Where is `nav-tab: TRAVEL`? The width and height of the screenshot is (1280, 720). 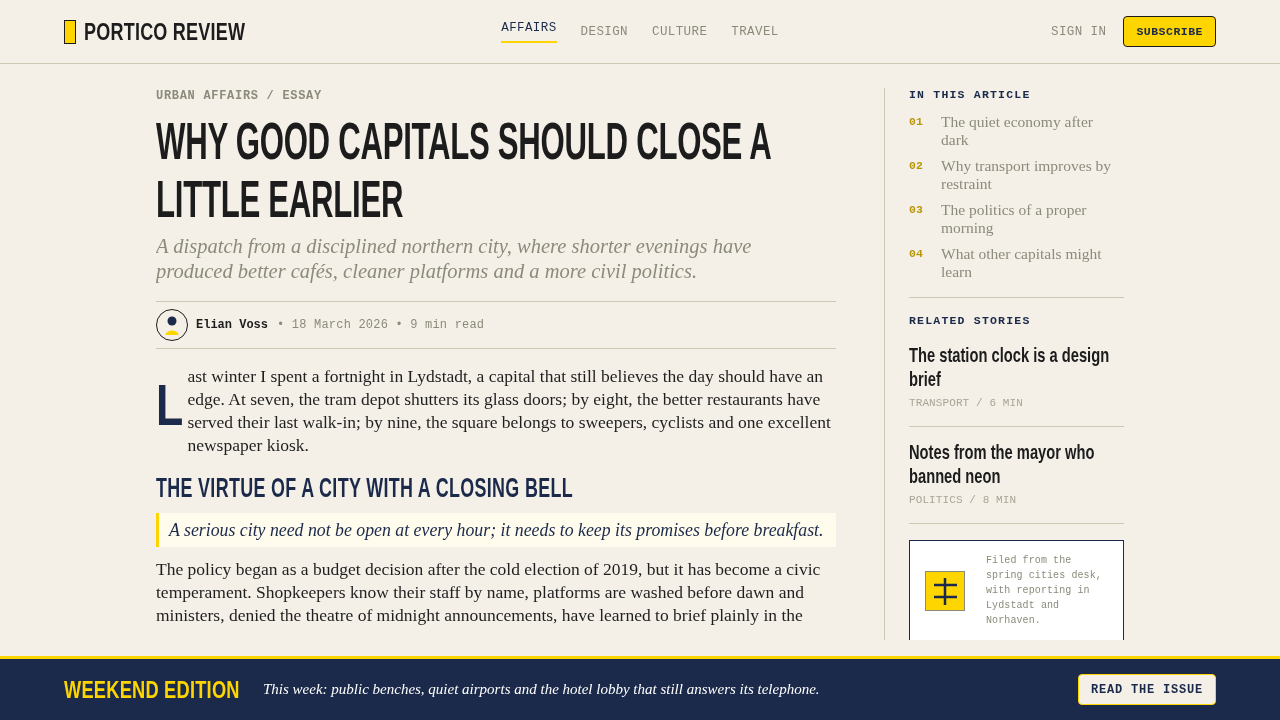
nav-tab: TRAVEL is located at coordinates (755, 31).